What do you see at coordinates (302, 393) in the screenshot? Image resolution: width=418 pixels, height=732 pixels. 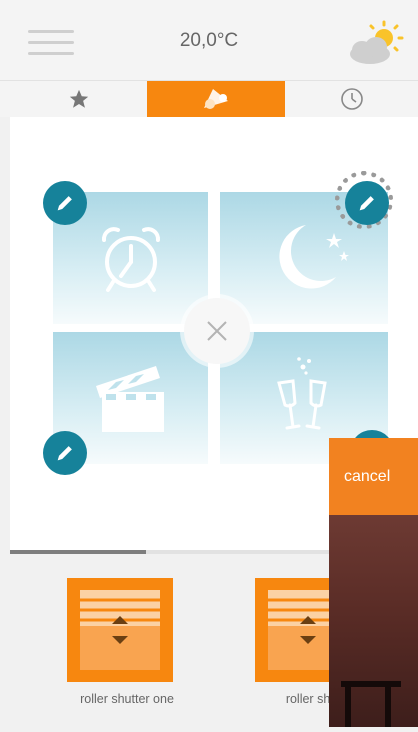 I see `champagne-glasses-icon` at bounding box center [302, 393].